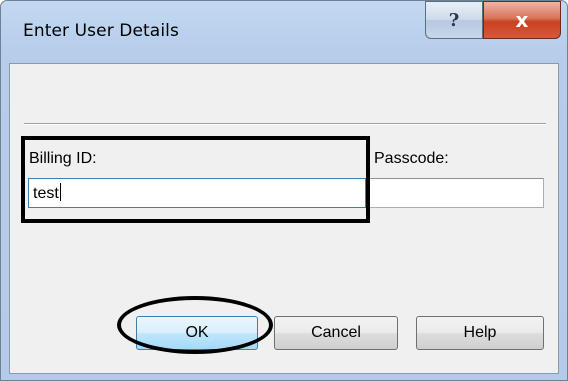  I want to click on ok-button: OK, so click(197, 333).